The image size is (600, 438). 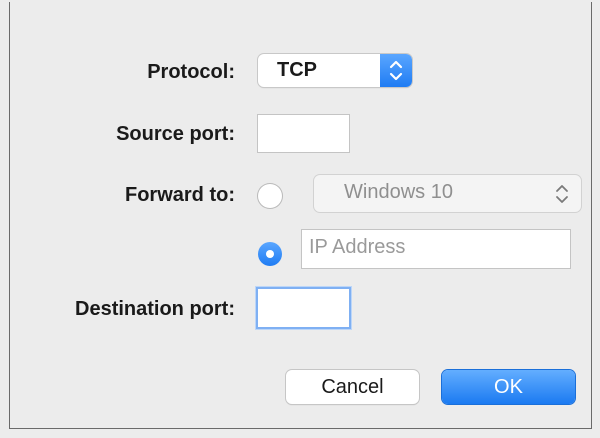 What do you see at coordinates (352, 387) in the screenshot?
I see `cancel-button: Cancel` at bounding box center [352, 387].